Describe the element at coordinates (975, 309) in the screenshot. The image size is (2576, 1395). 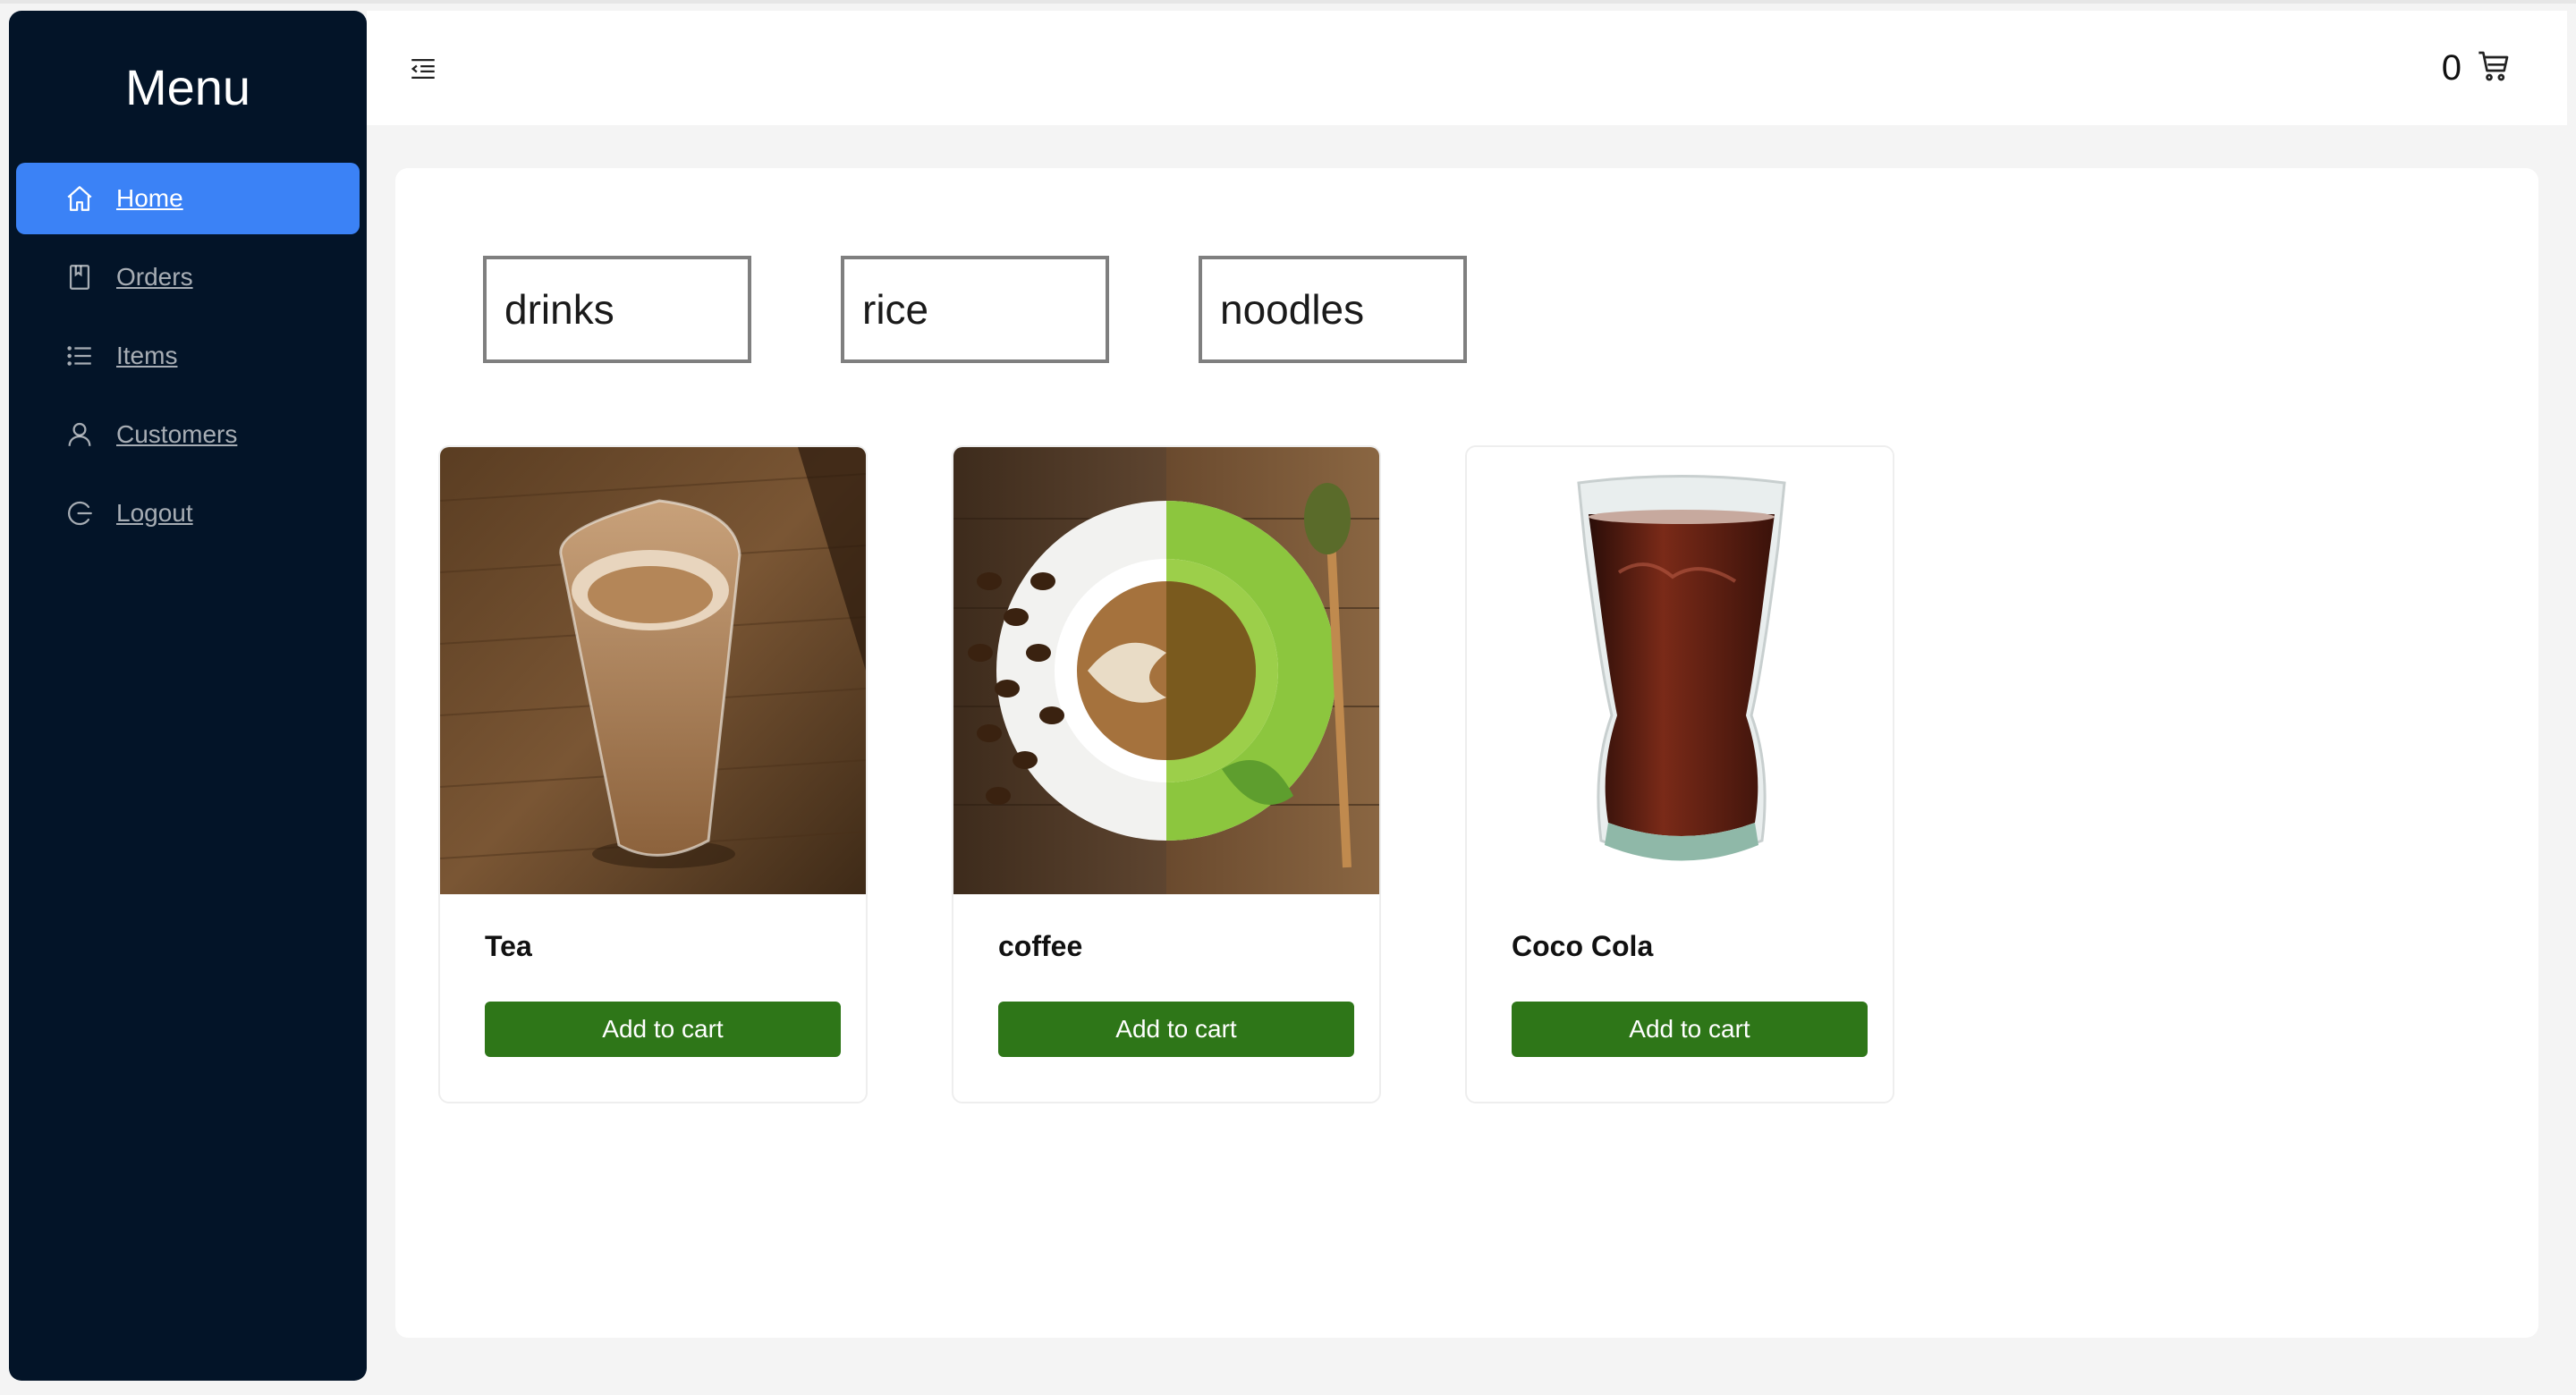
I see `category-rice: rice` at that location.